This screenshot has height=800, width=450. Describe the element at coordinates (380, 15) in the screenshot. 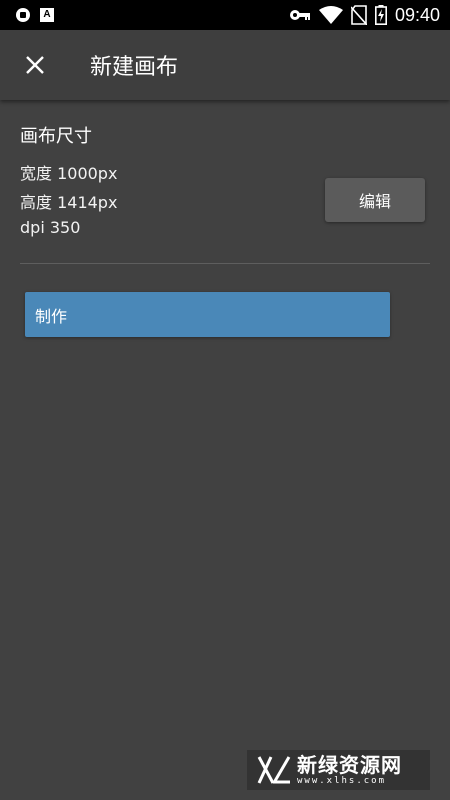

I see `battery-charging-icon` at that location.